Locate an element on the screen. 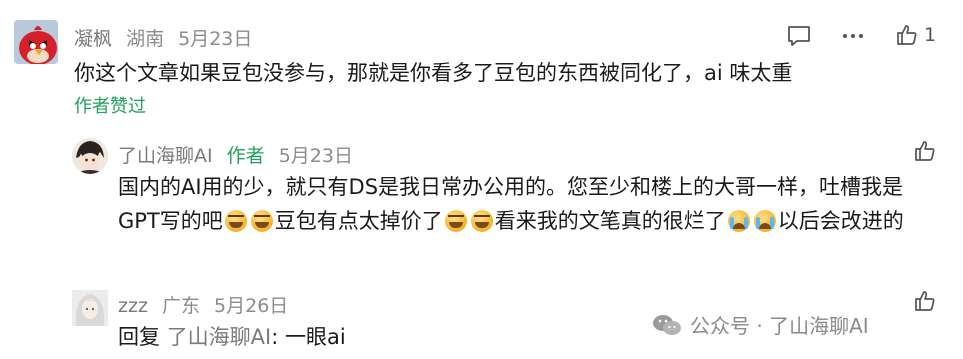 The image size is (963, 359). reply-date: 5月23日 is located at coordinates (315, 156).